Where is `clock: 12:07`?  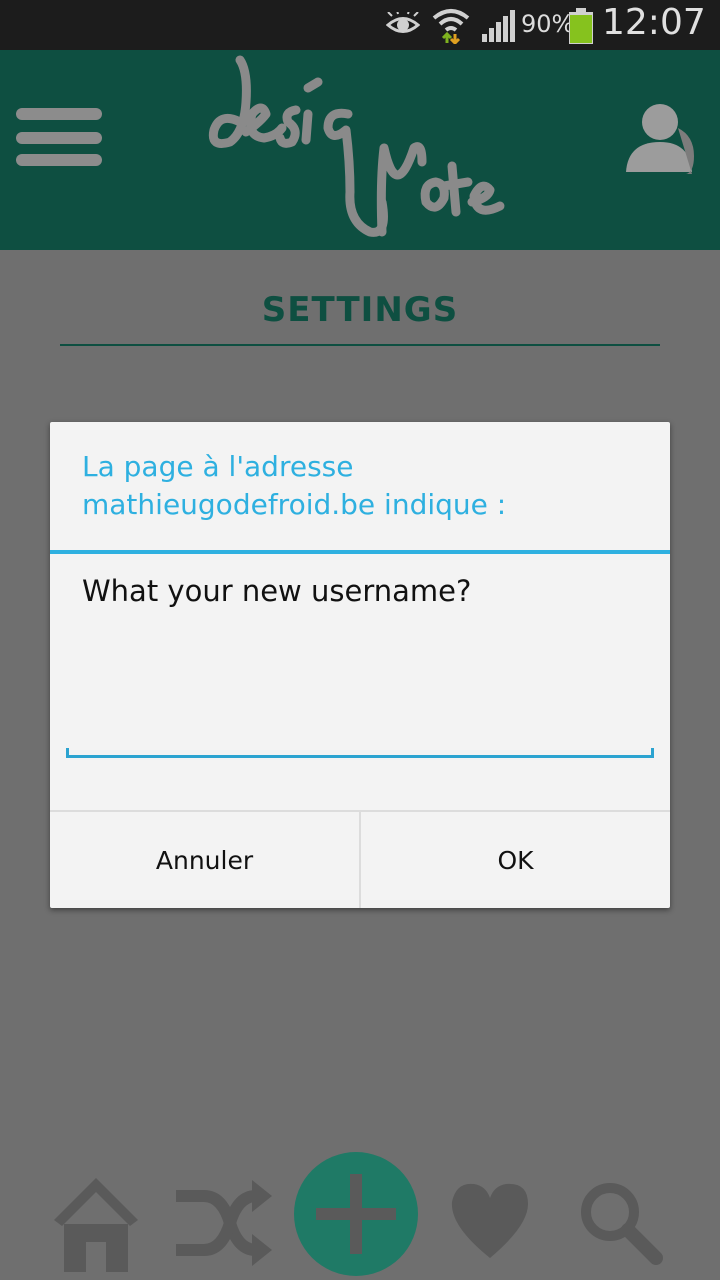
clock: 12:07 is located at coordinates (654, 22).